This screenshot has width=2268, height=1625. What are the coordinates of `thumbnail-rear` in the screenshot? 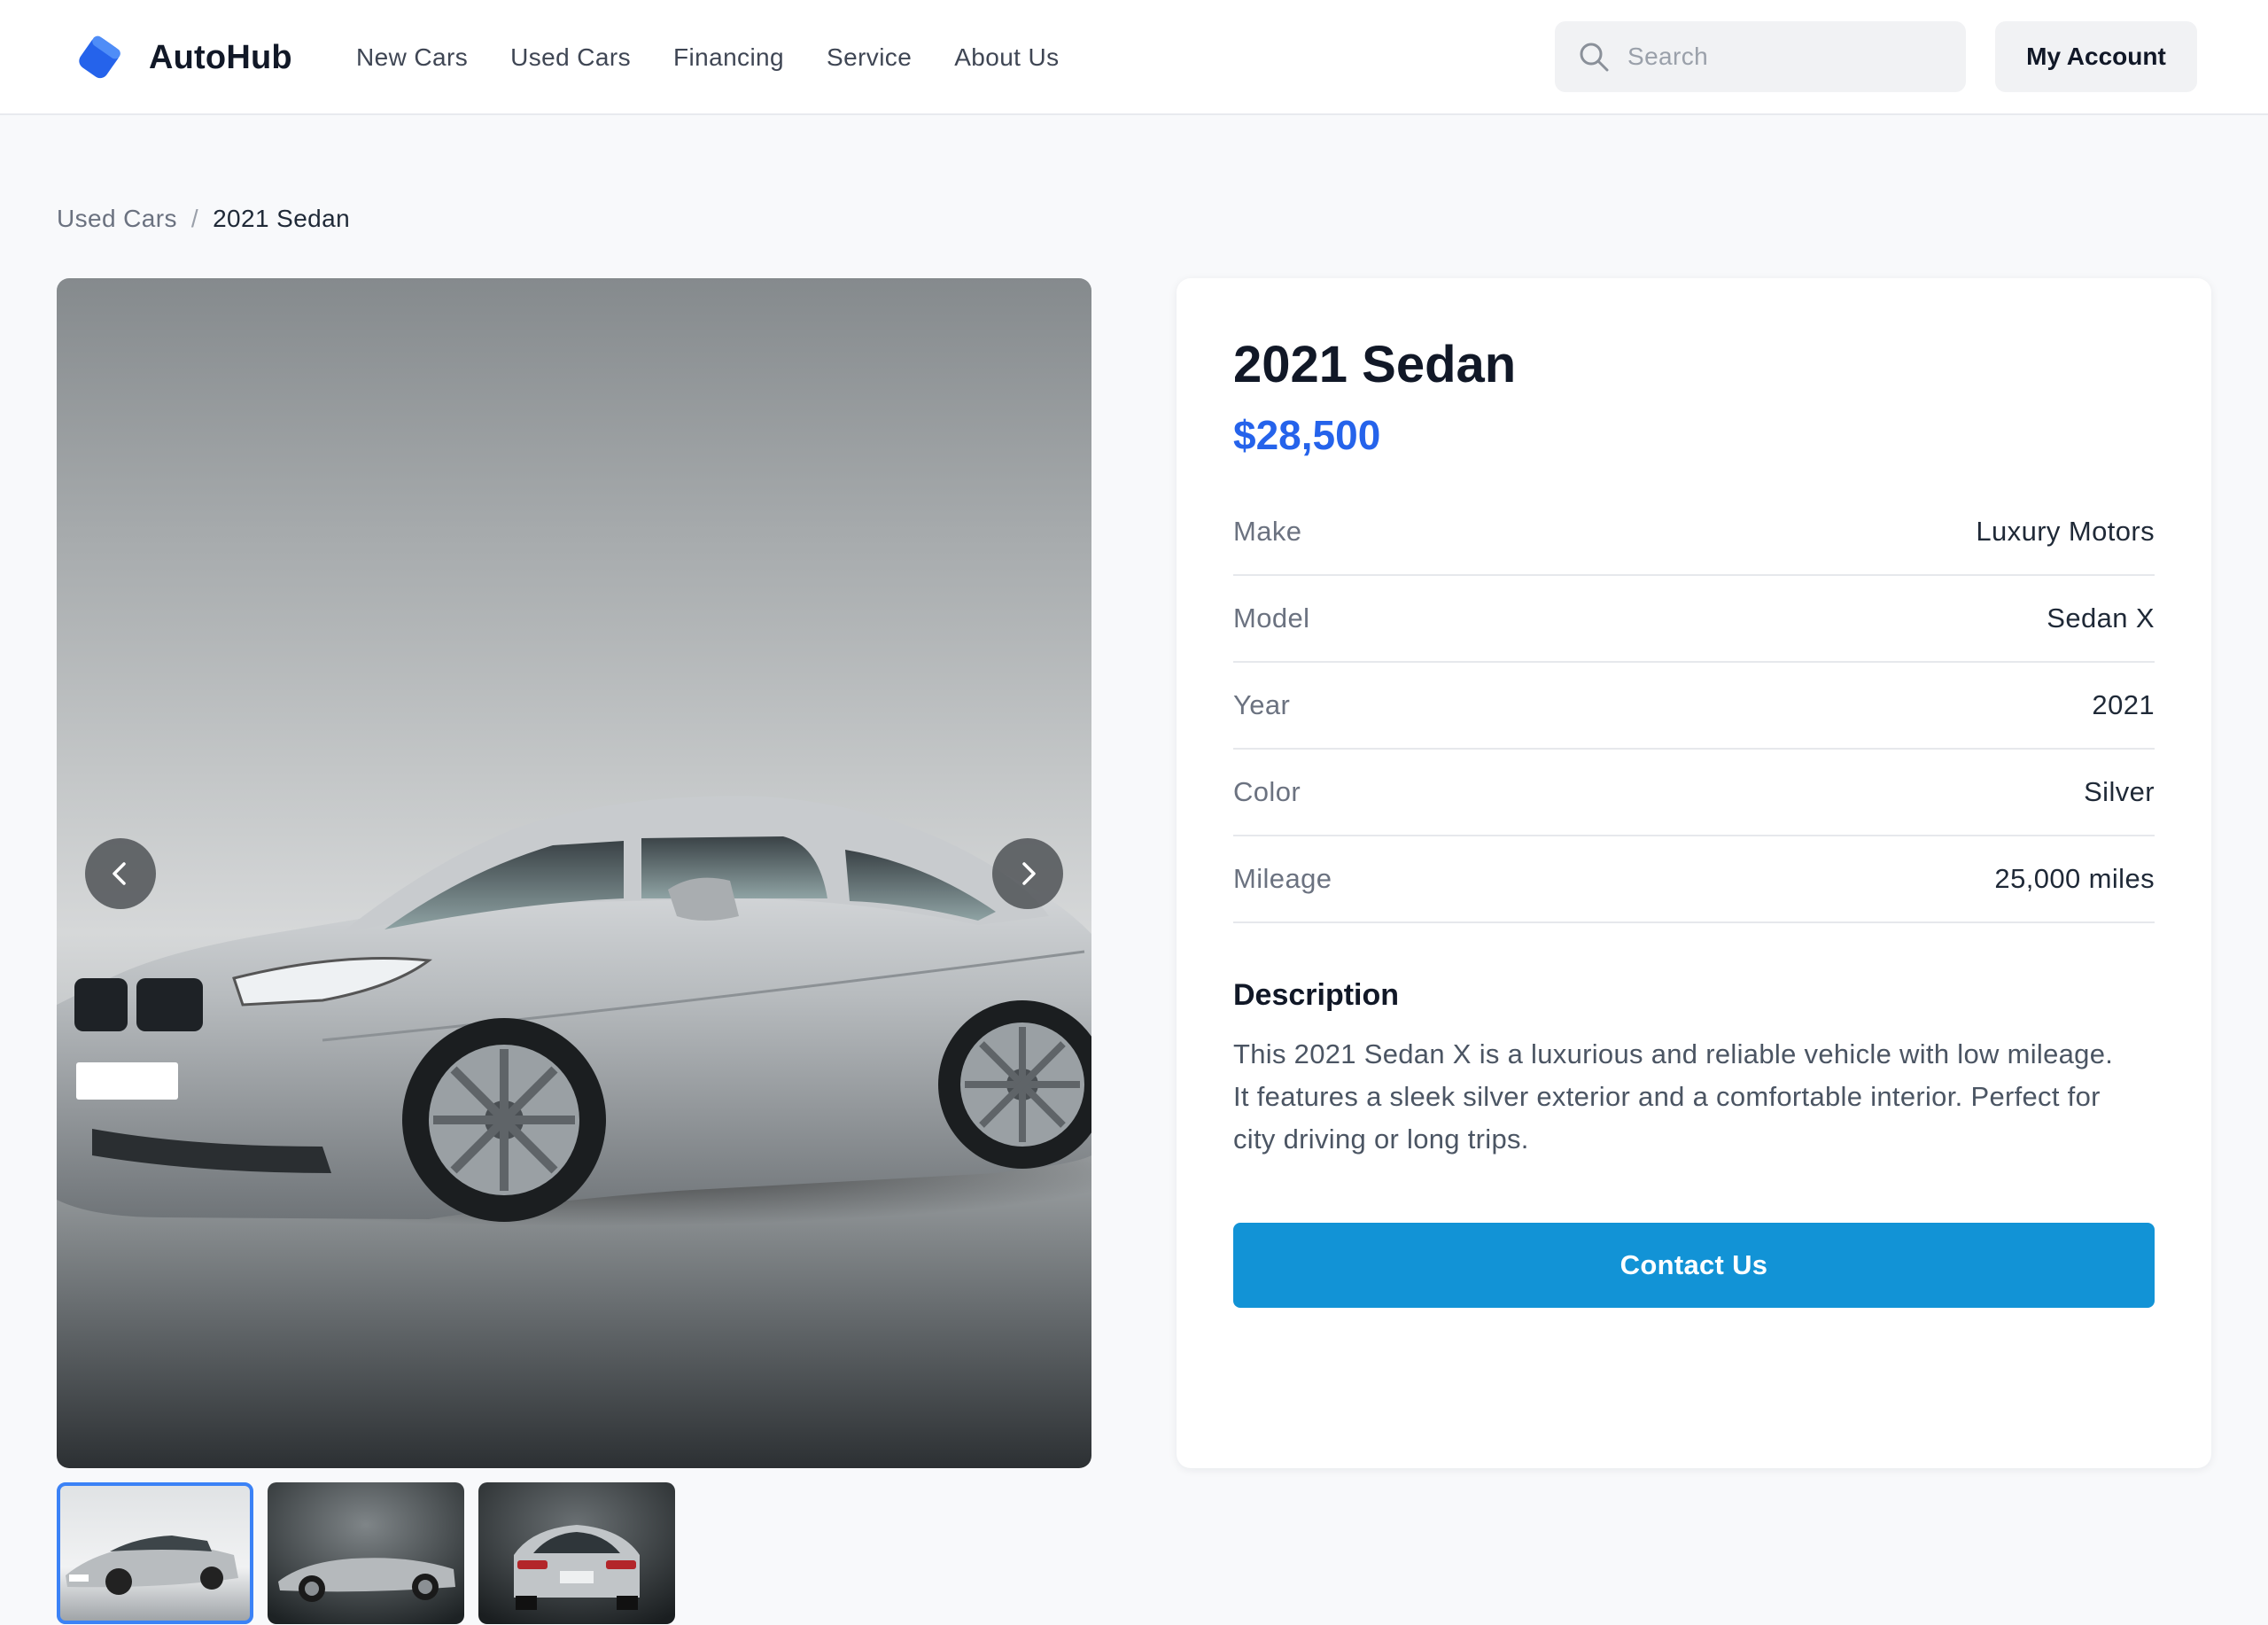 It's located at (576, 1553).